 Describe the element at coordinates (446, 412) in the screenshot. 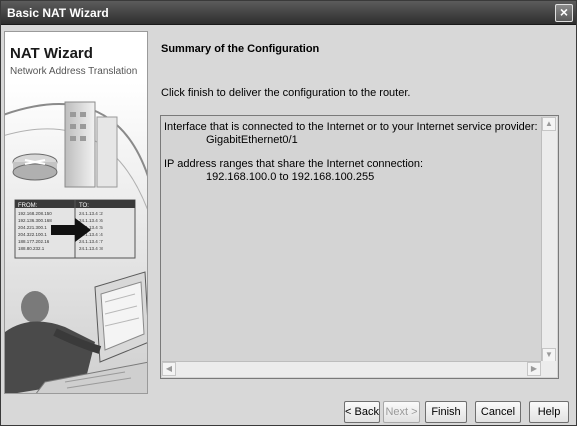

I see `finish-button: Finish` at that location.